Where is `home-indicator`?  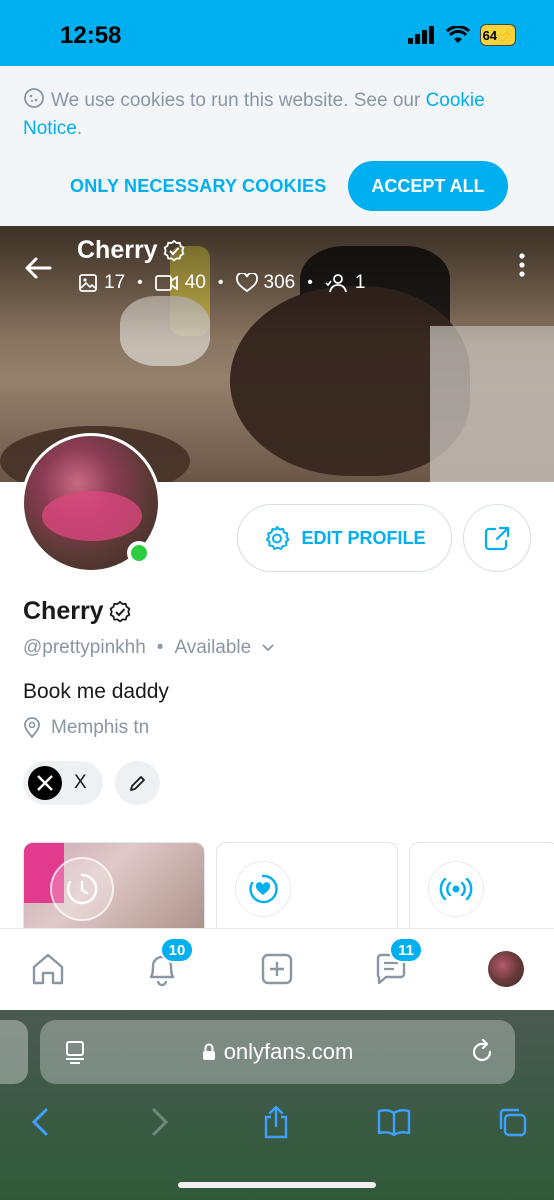 home-indicator is located at coordinates (277, 1185).